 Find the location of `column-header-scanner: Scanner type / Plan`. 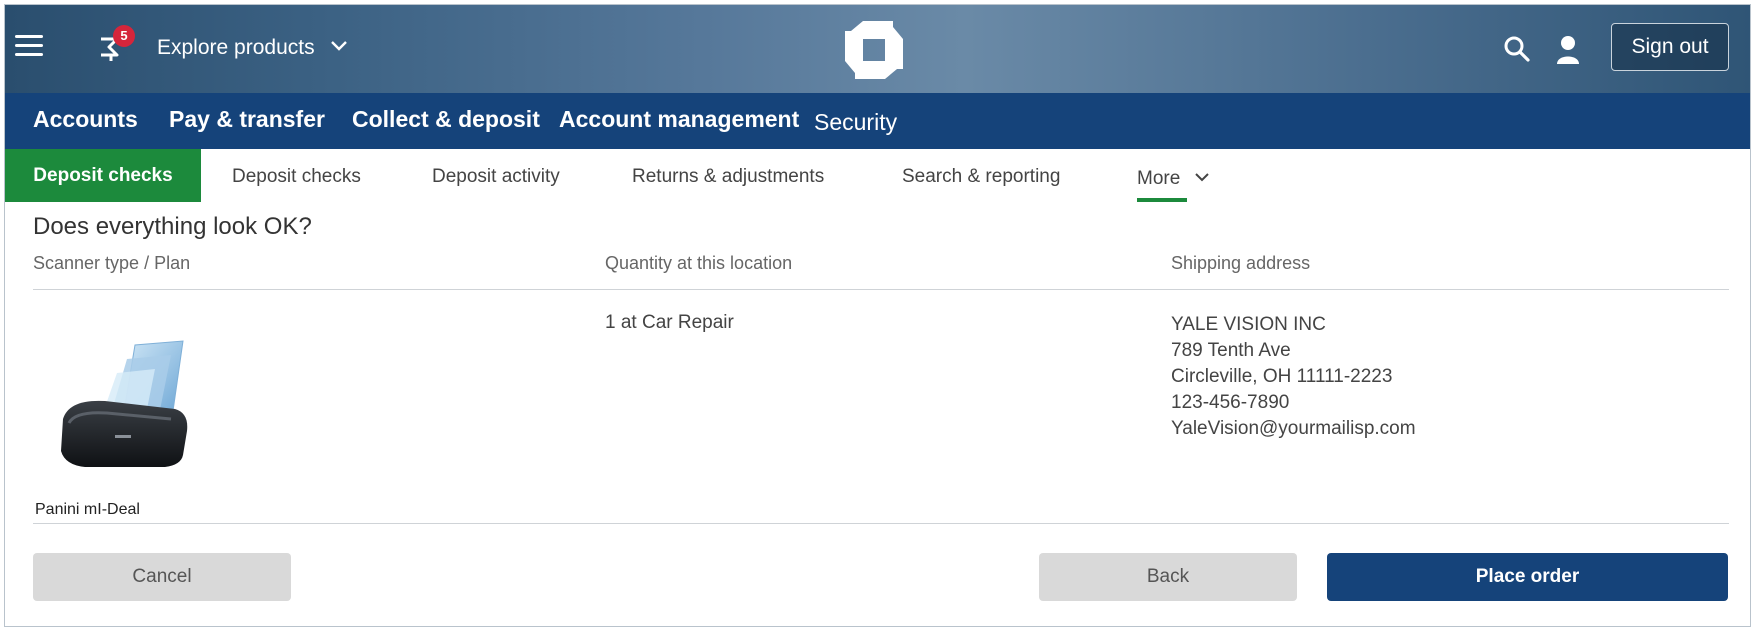

column-header-scanner: Scanner type / Plan is located at coordinates (112, 263).